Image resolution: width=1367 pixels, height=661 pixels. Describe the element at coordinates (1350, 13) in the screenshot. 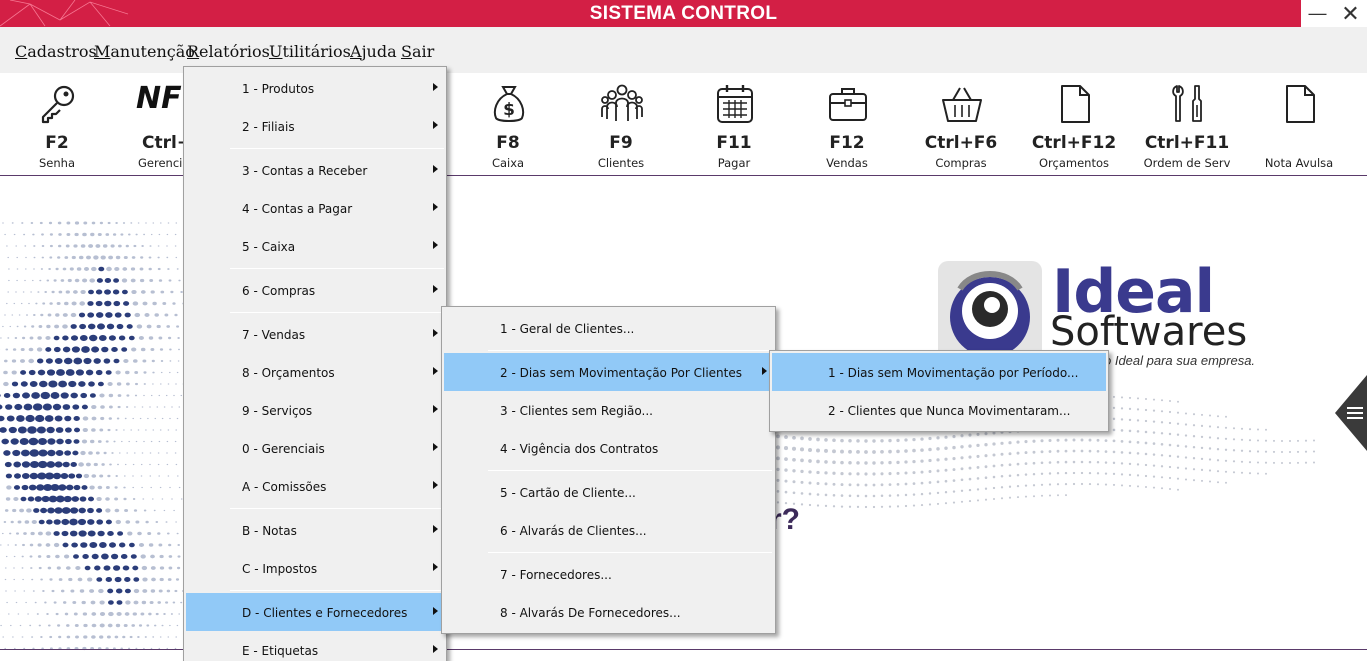

I see `close-button: ✕` at that location.